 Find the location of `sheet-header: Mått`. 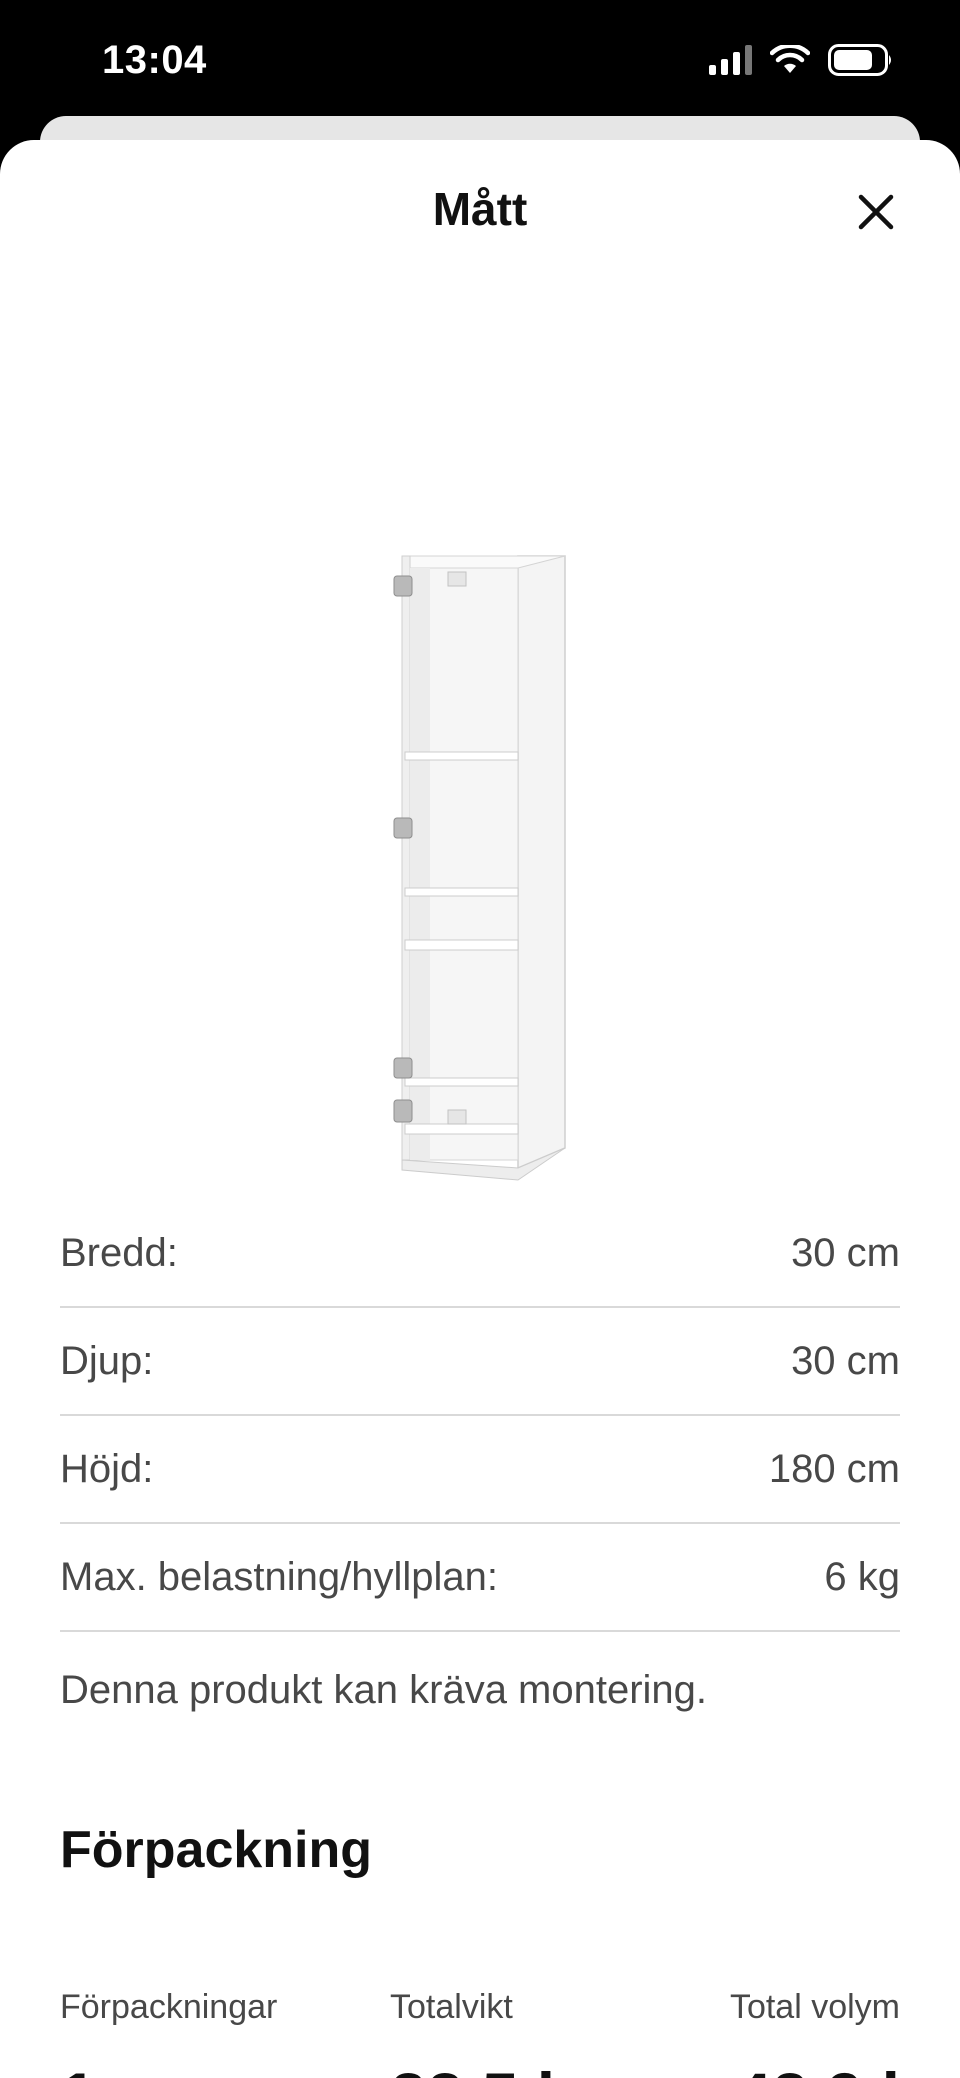

sheet-header: Mått is located at coordinates (480, 210).